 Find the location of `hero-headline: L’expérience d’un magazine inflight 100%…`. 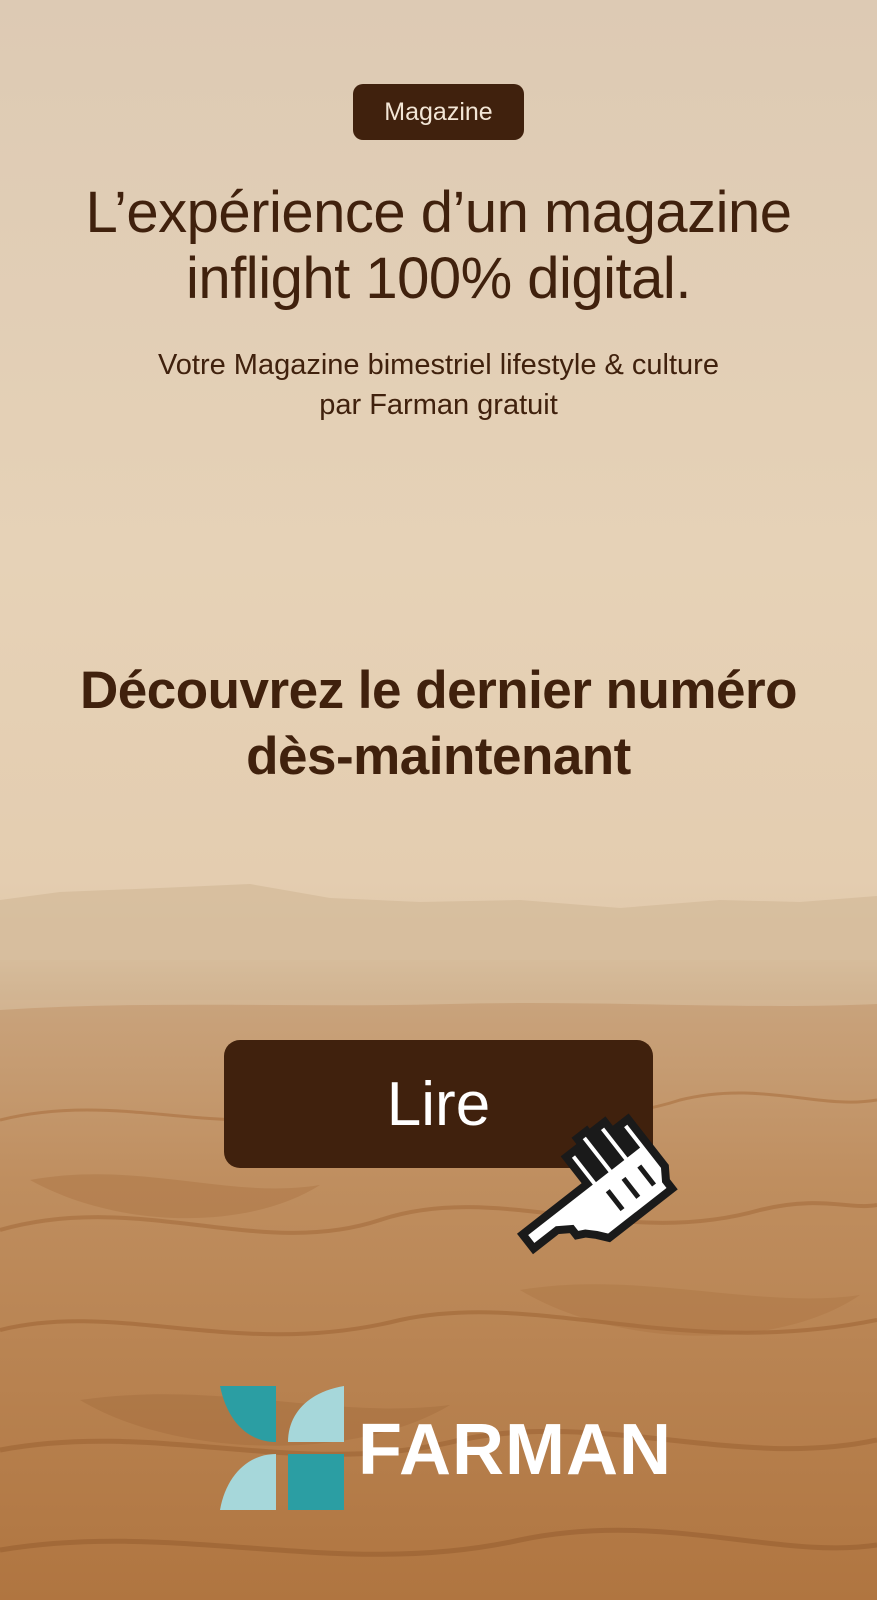

hero-headline: L’expérience d’un magazine inflight 100%… is located at coordinates (438, 246).